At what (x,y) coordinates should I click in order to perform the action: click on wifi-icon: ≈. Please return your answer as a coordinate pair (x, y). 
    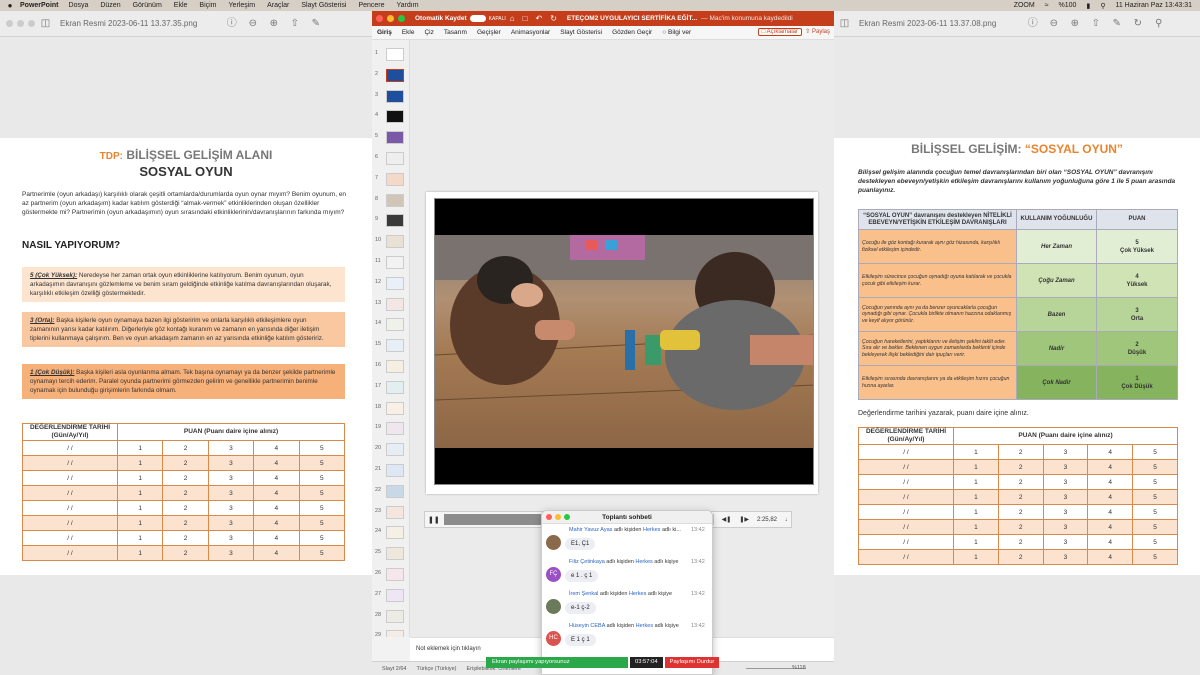
    Looking at the image, I should click on (1047, 5).